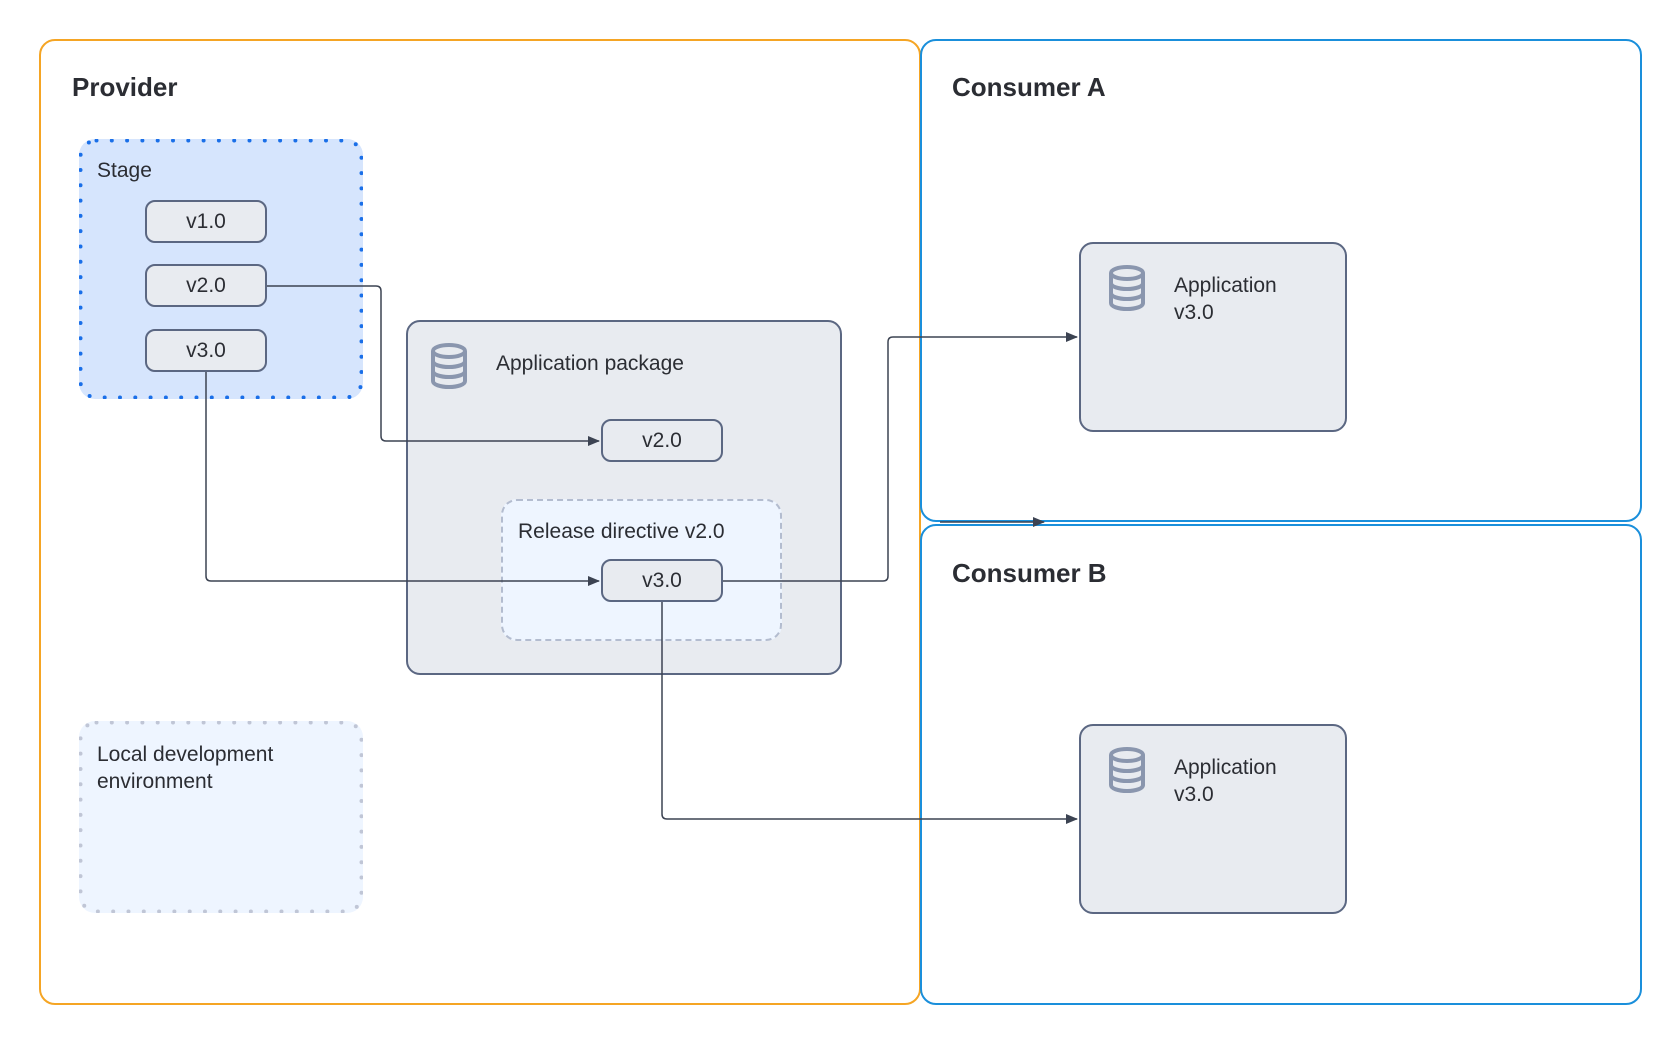  Describe the element at coordinates (185, 754) in the screenshot. I see `local-dev-label-line1: Local development` at that location.